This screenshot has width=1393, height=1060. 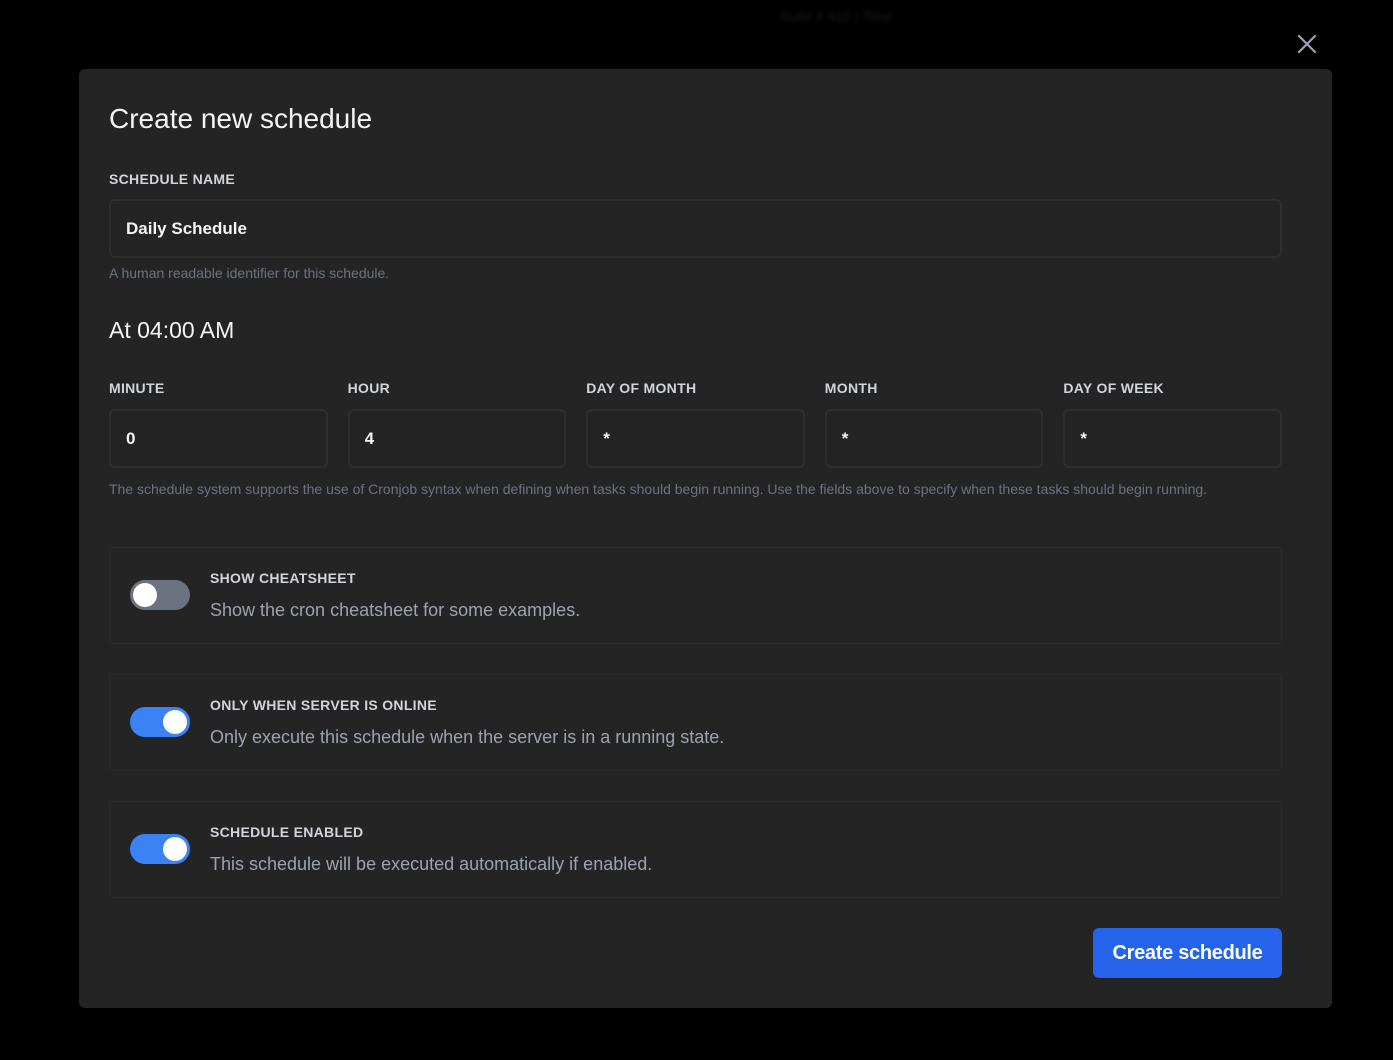 What do you see at coordinates (641, 388) in the screenshot?
I see `day-of-month-label: DAY OF MONTH` at bounding box center [641, 388].